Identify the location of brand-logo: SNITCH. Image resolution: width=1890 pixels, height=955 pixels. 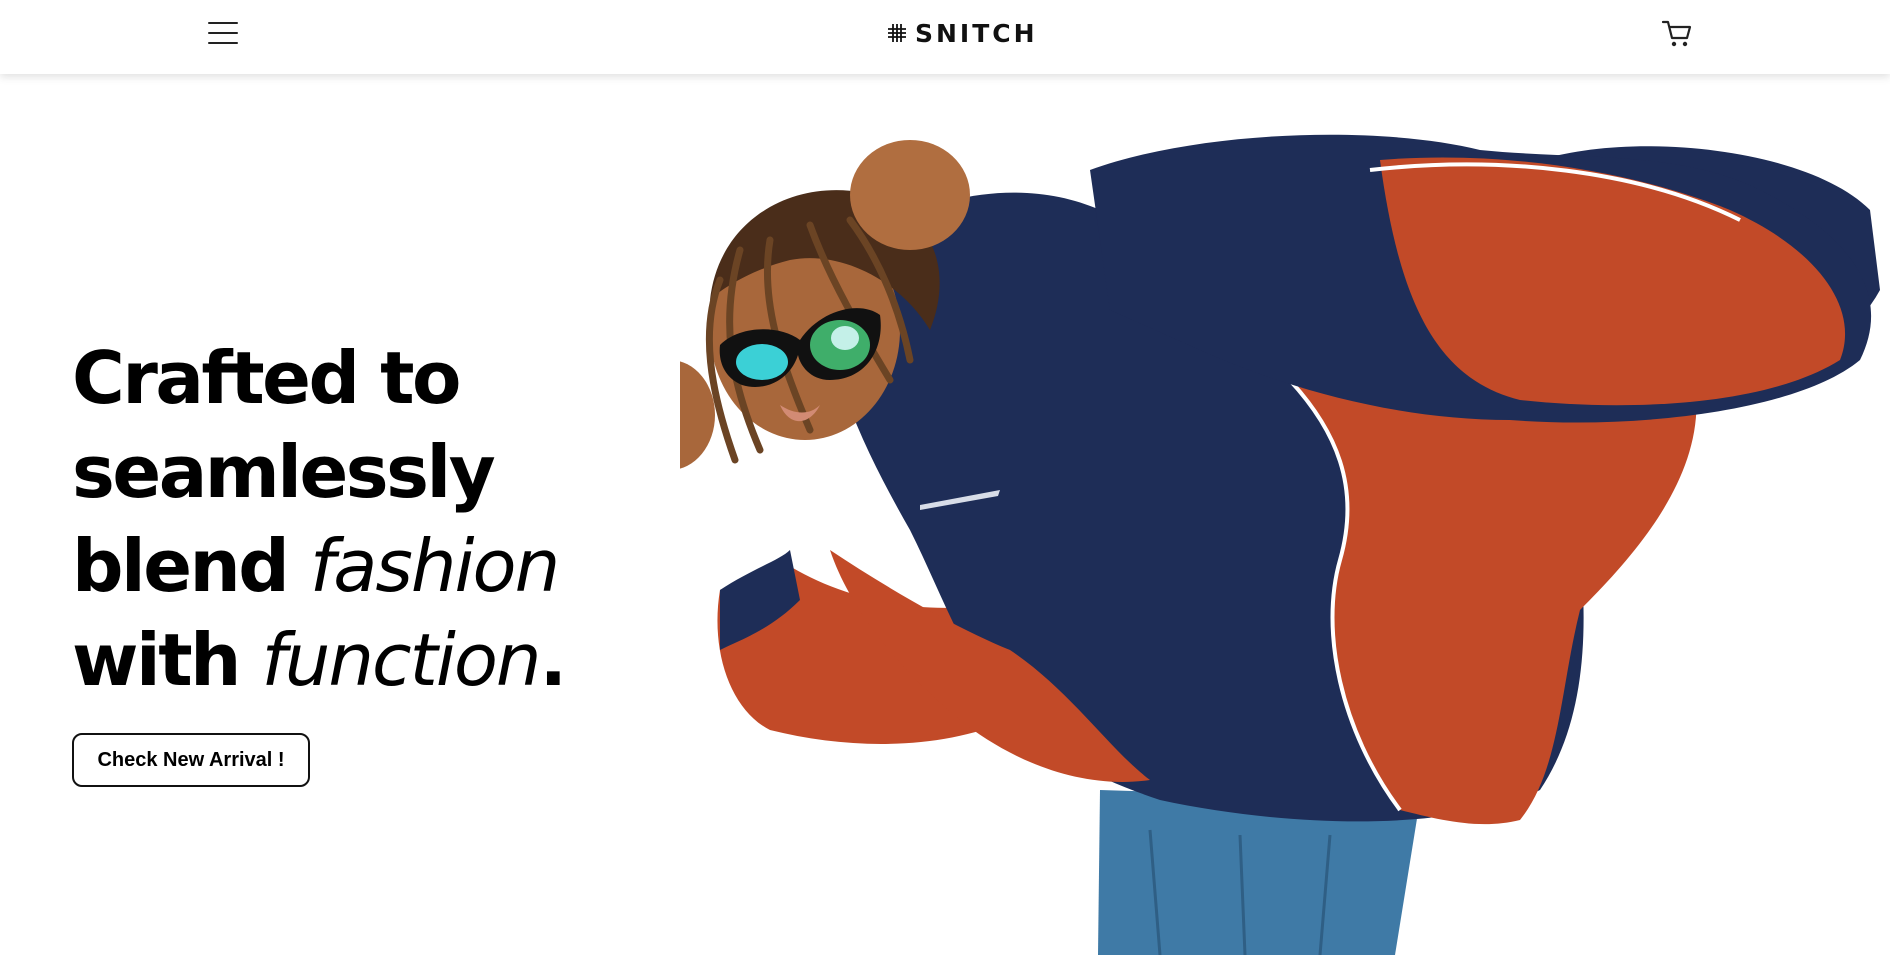
(961, 33).